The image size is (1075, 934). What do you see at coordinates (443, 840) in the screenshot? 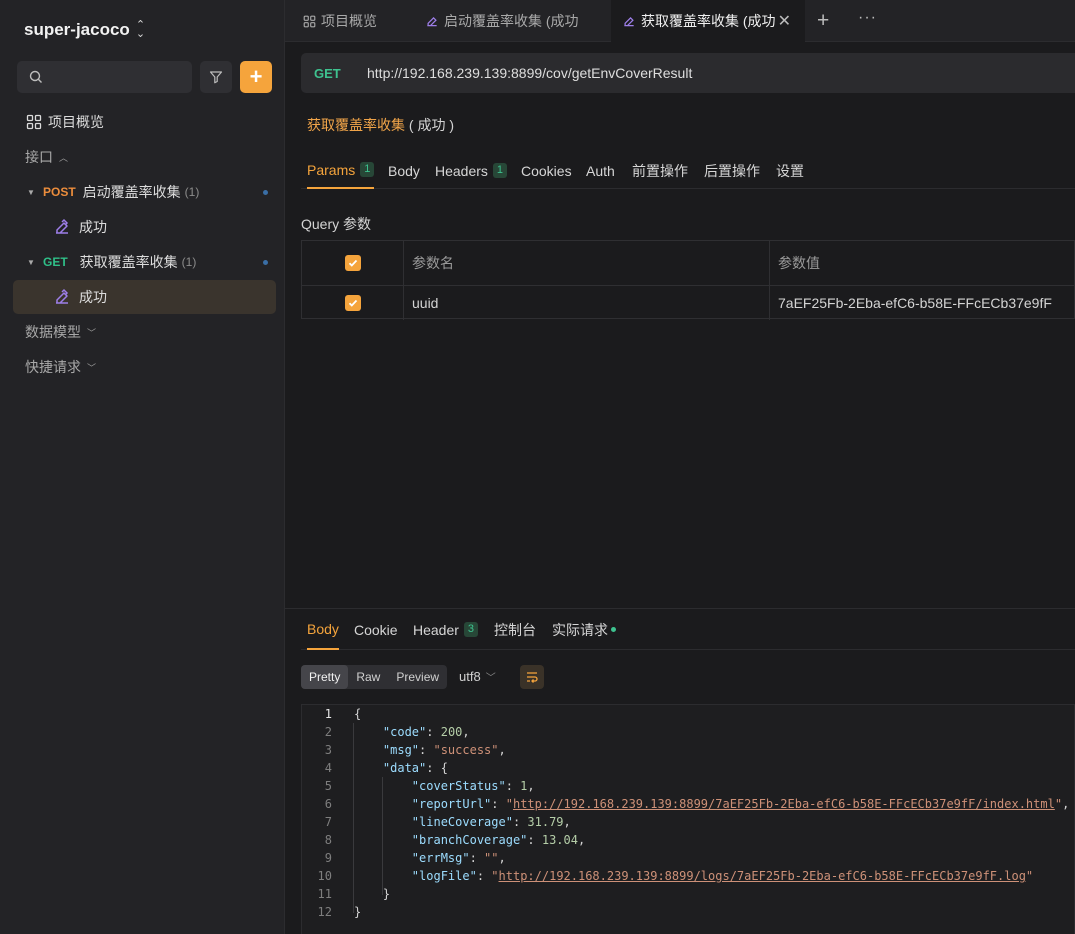
I see `code-line: 8 "branchCoverage": 13.04,` at bounding box center [443, 840].